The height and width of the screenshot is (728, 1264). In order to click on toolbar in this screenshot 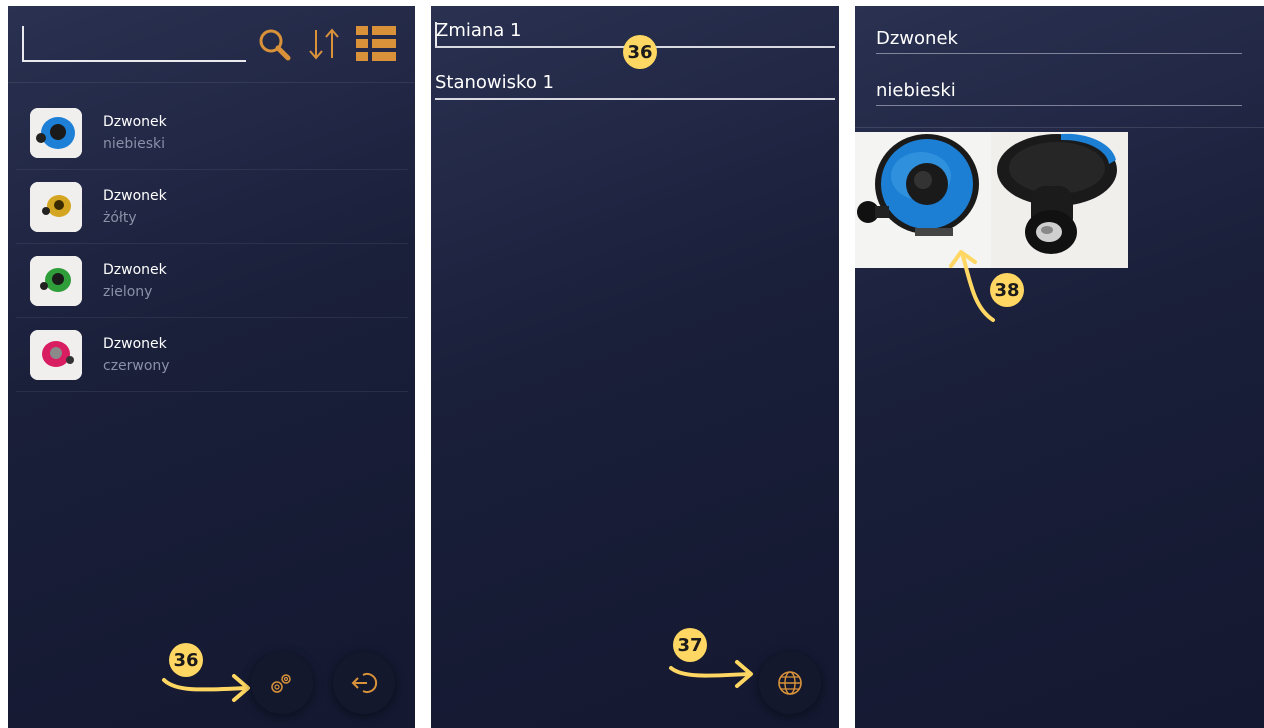, I will do `click(211, 44)`.